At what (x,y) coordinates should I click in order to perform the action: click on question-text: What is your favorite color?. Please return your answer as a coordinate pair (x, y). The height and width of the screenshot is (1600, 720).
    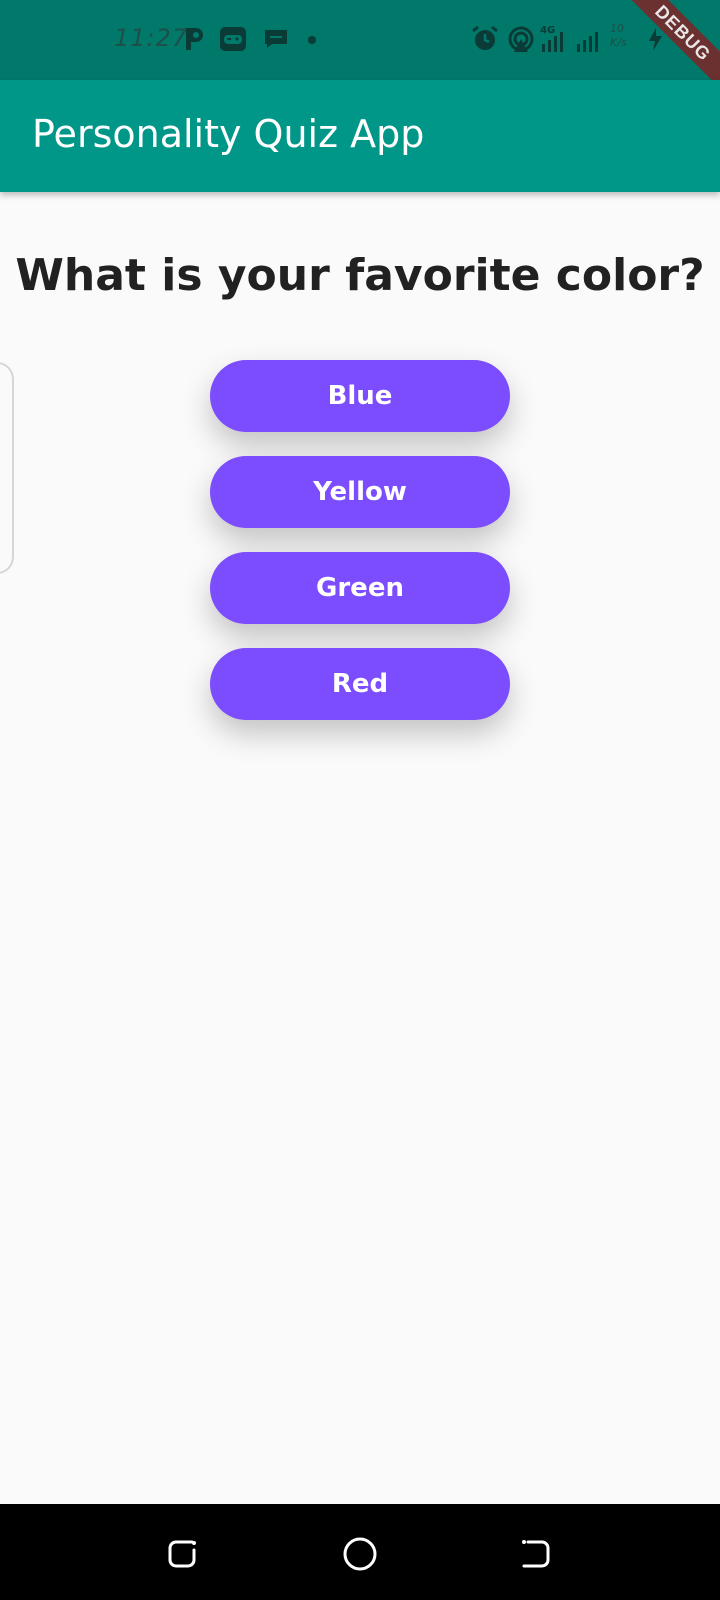
    Looking at the image, I should click on (360, 275).